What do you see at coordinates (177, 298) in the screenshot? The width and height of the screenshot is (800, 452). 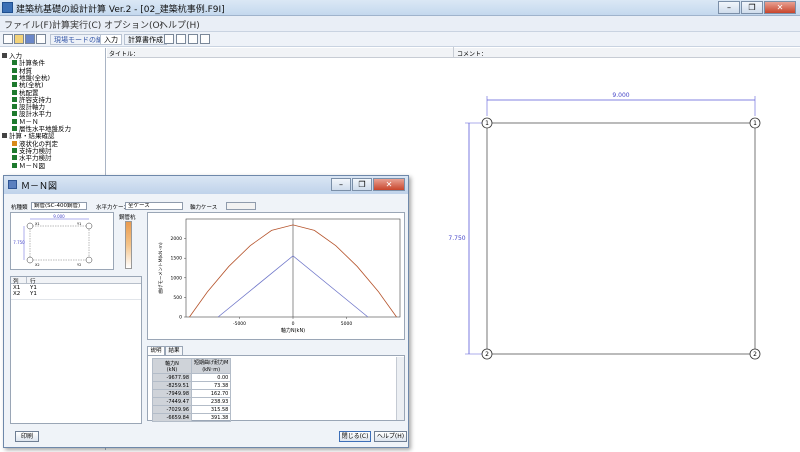 I see `y-tick-label: 500` at bounding box center [177, 298].